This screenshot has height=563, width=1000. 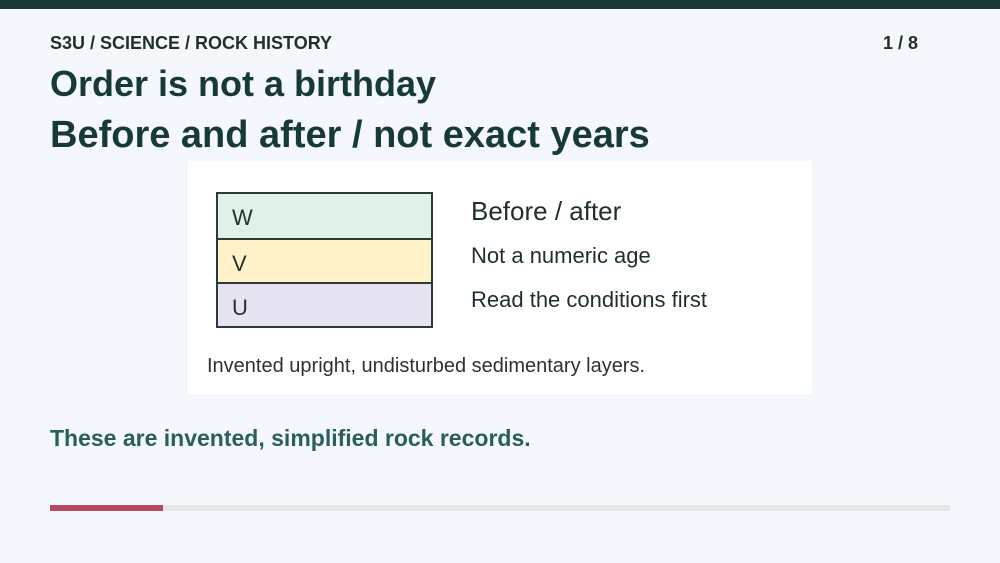 I want to click on page-counter: 1 / 8, so click(x=901, y=43).